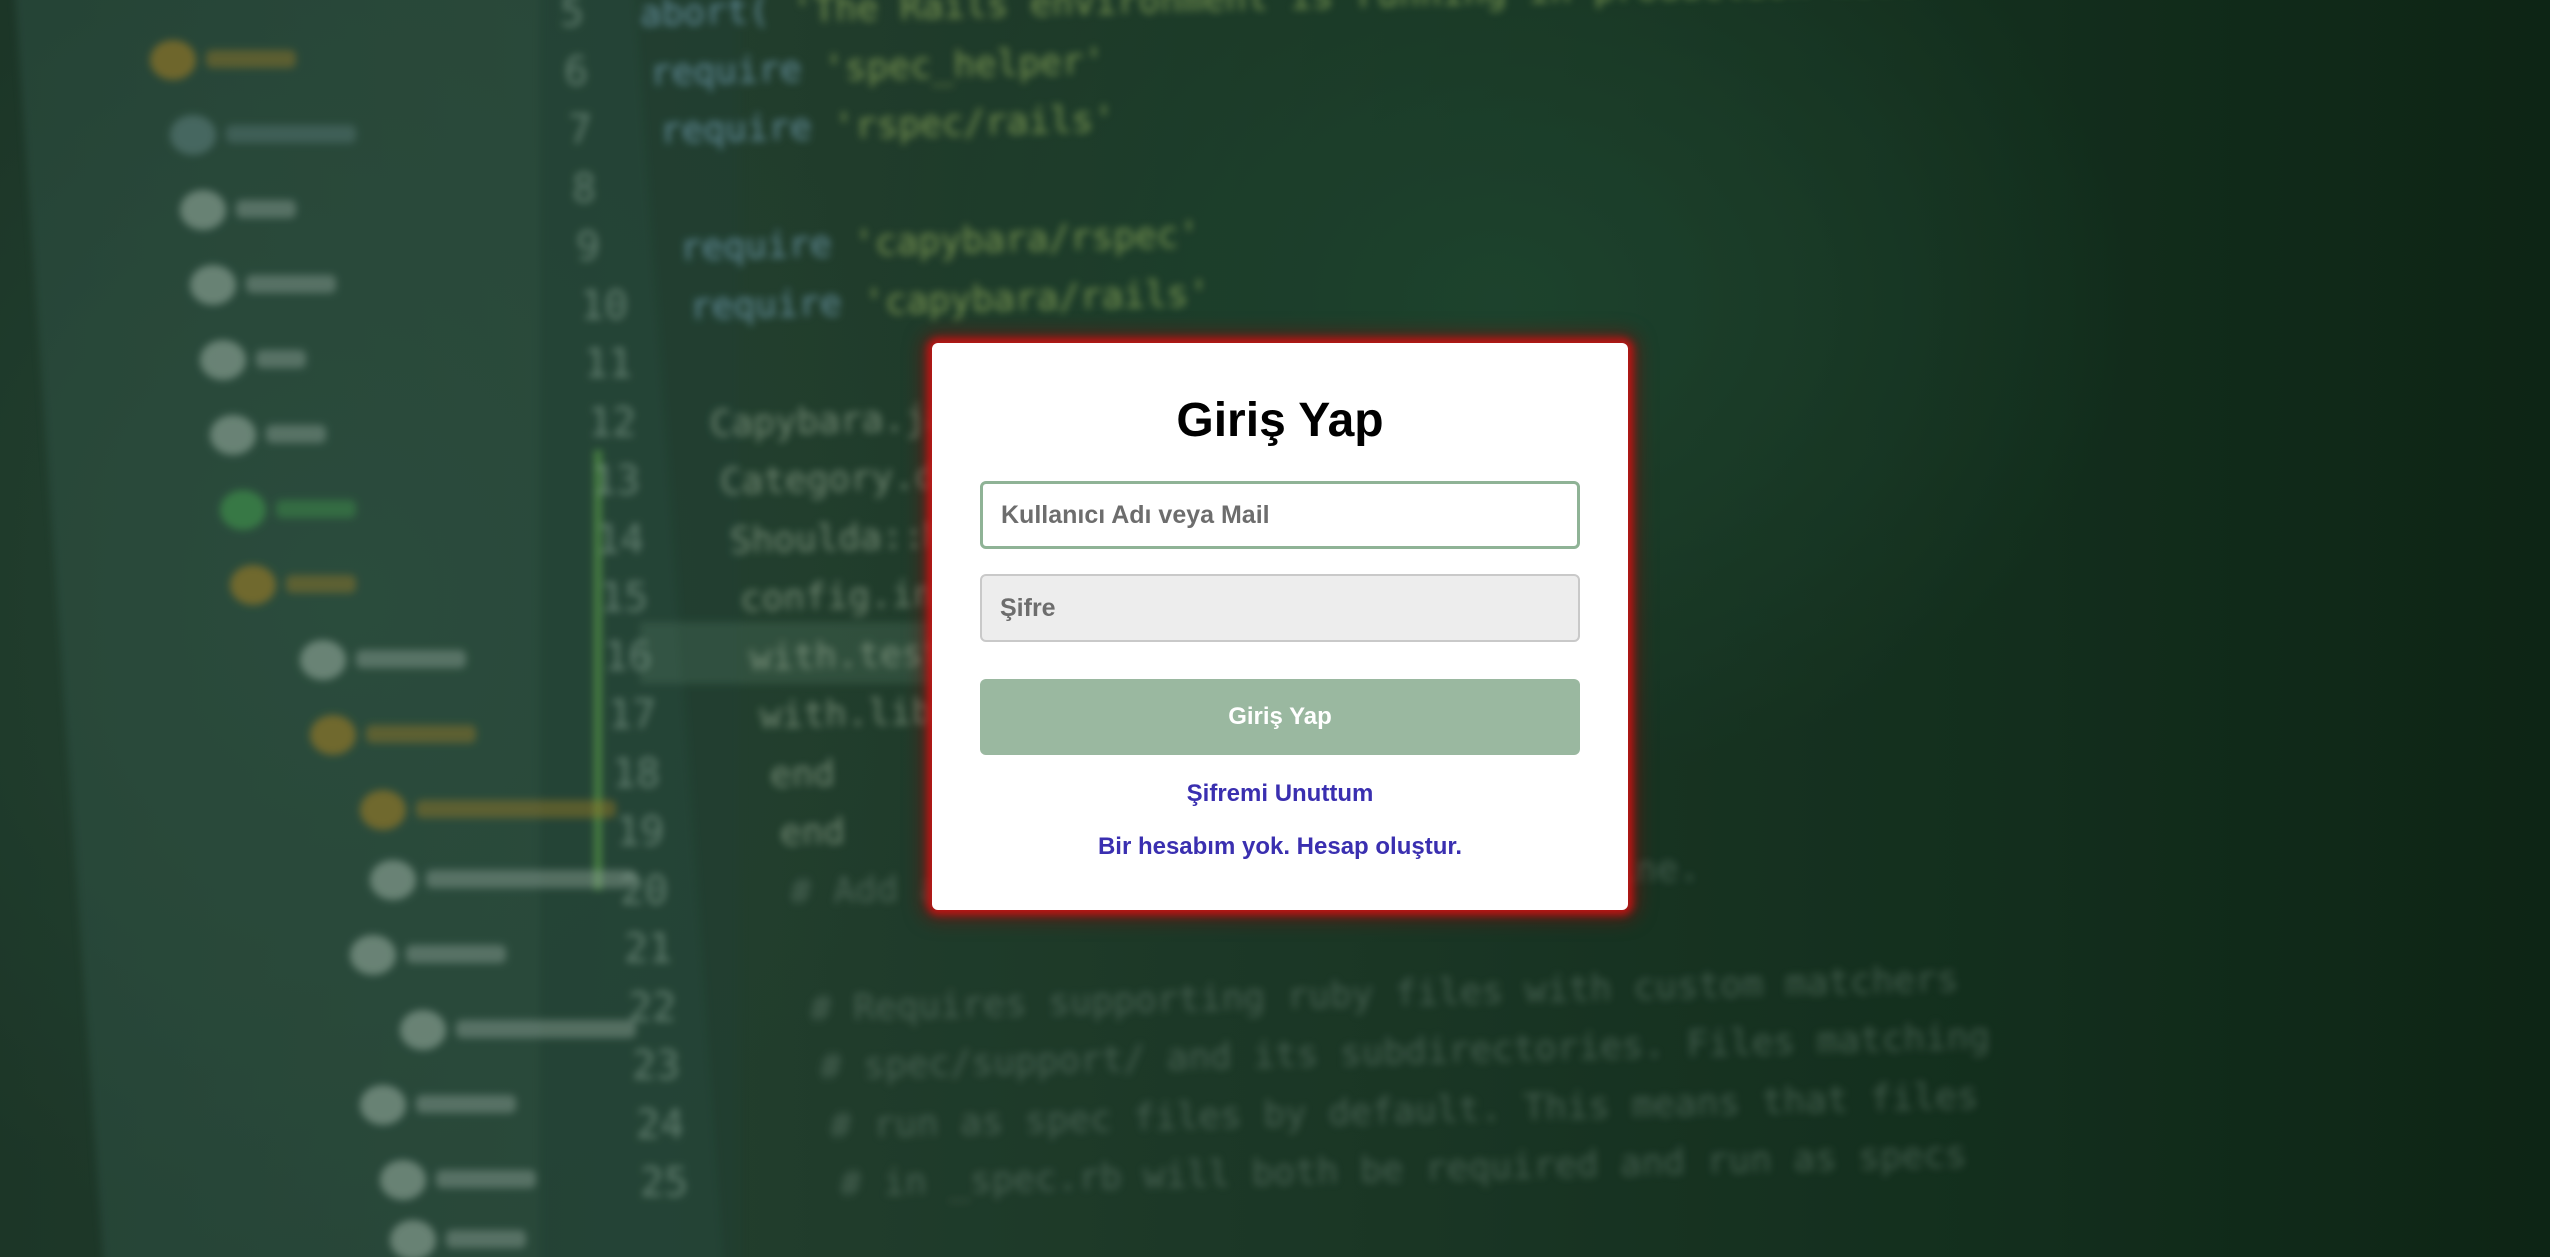 This screenshot has height=1257, width=2550. I want to click on password-input, so click(1280, 608).